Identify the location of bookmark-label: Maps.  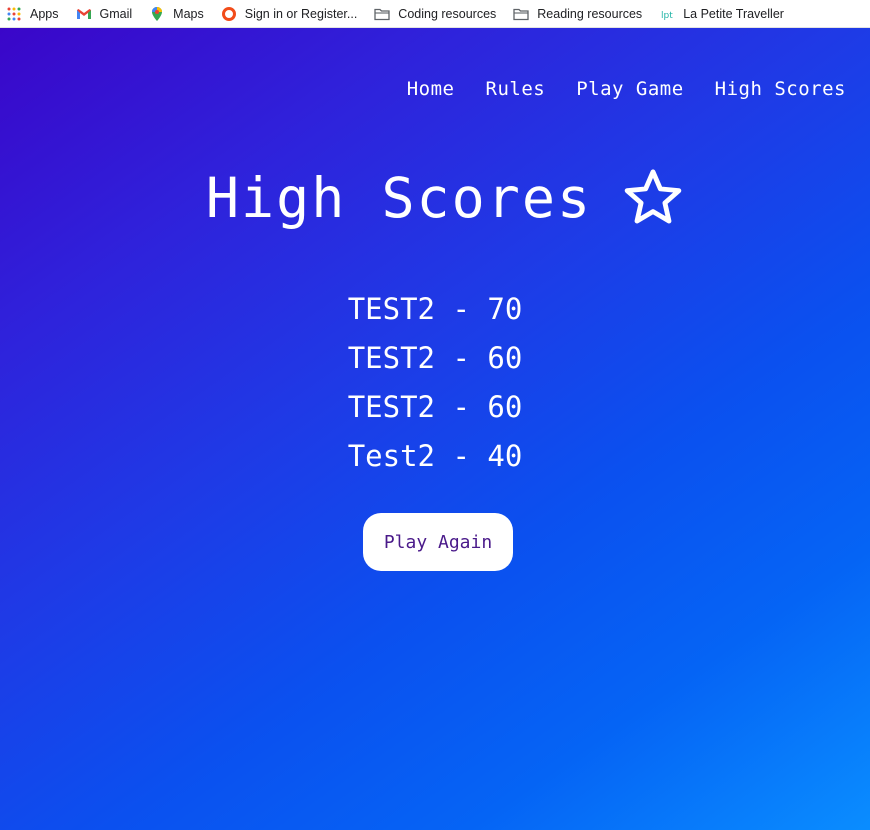
(188, 13).